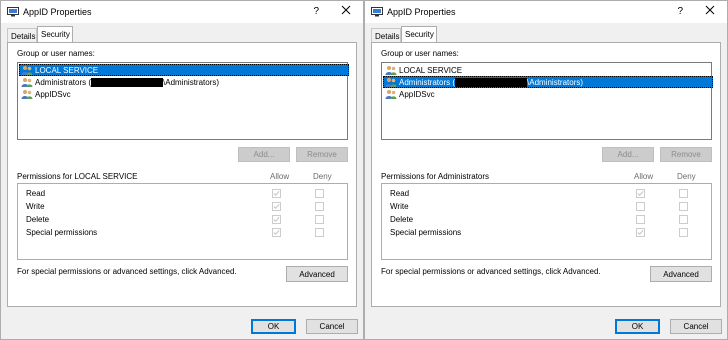  What do you see at coordinates (77, 176) in the screenshot?
I see `permissions-label: Permissions for LOCAL SERVICE` at bounding box center [77, 176].